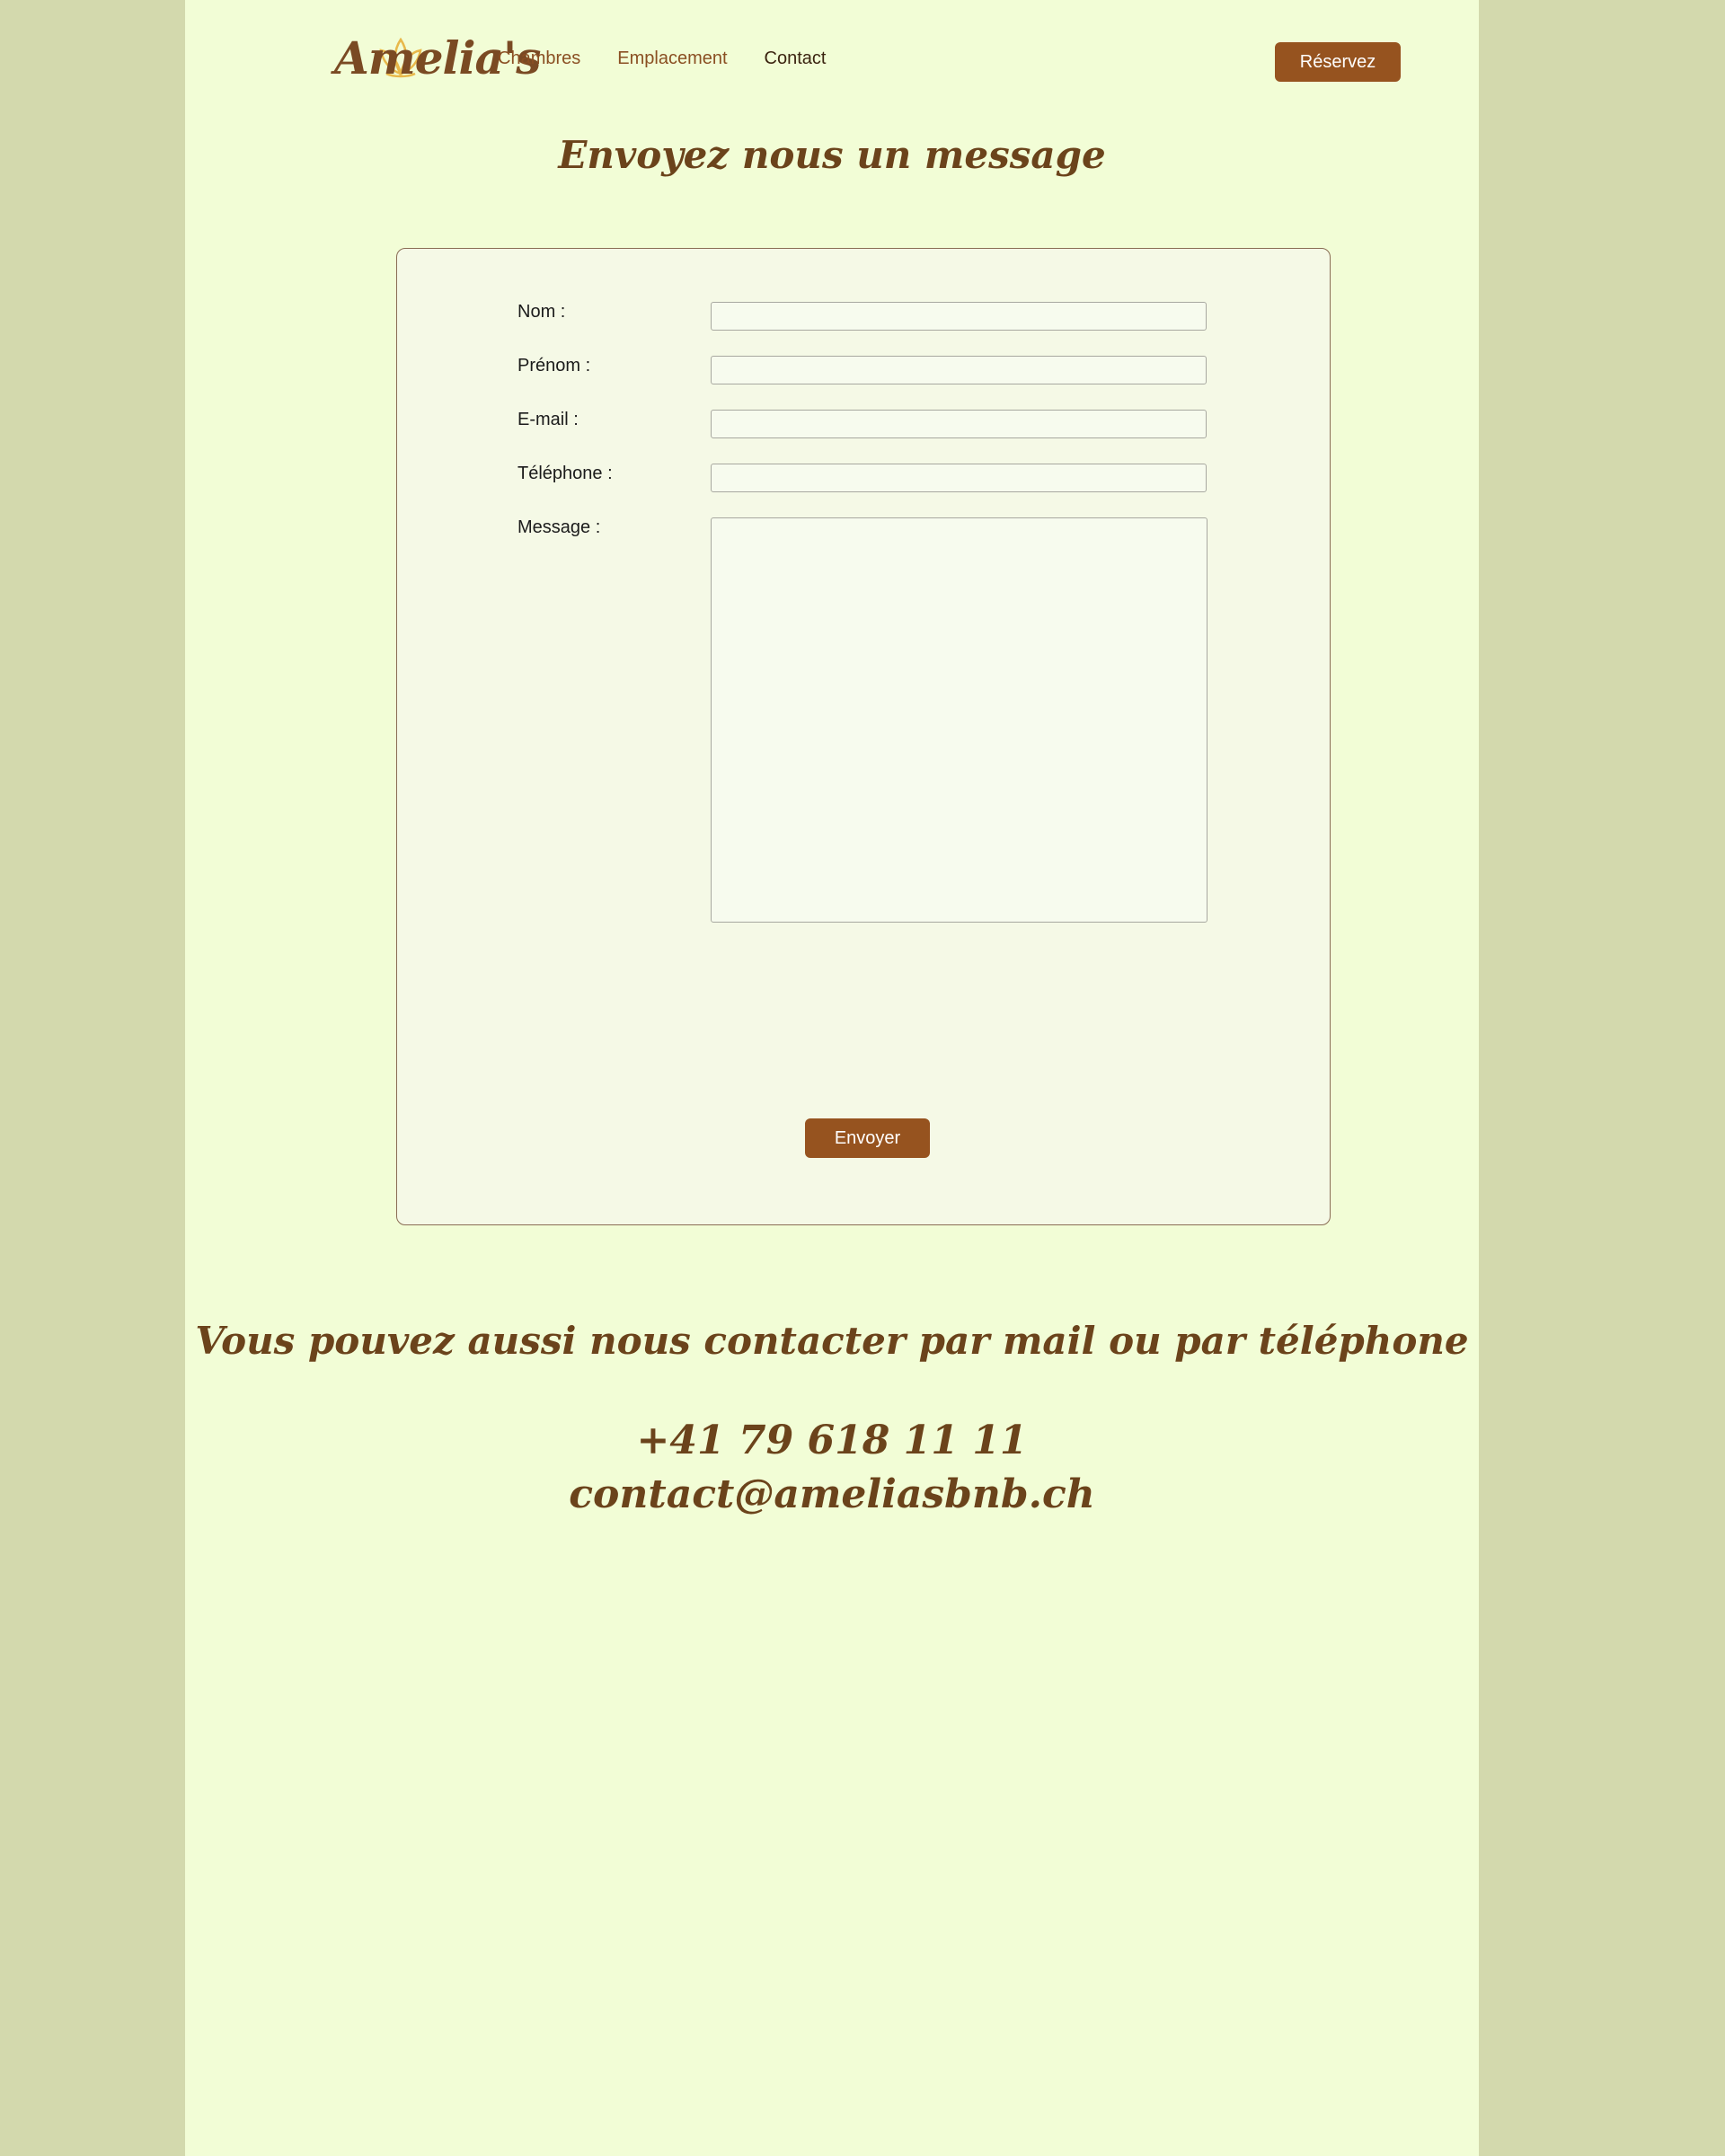  I want to click on message-label: Message :, so click(559, 527).